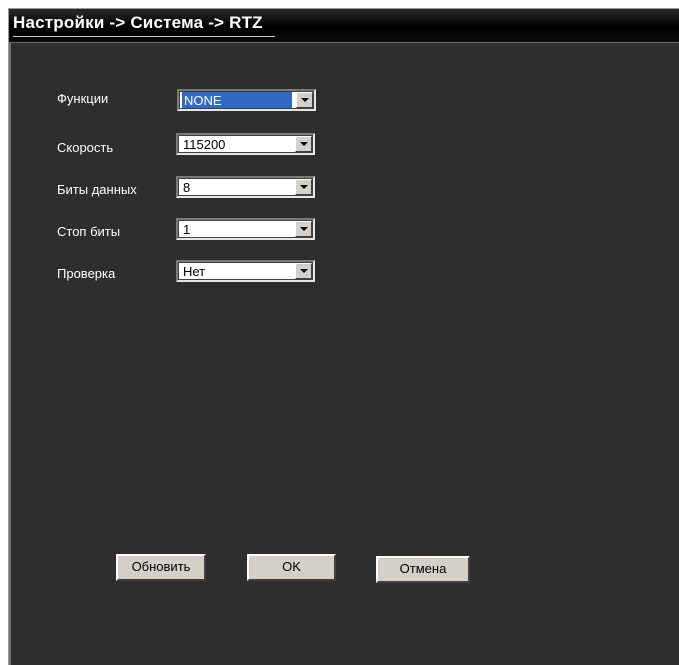 The image size is (679, 665). What do you see at coordinates (10, 354) in the screenshot?
I see `panel-left-border` at bounding box center [10, 354].